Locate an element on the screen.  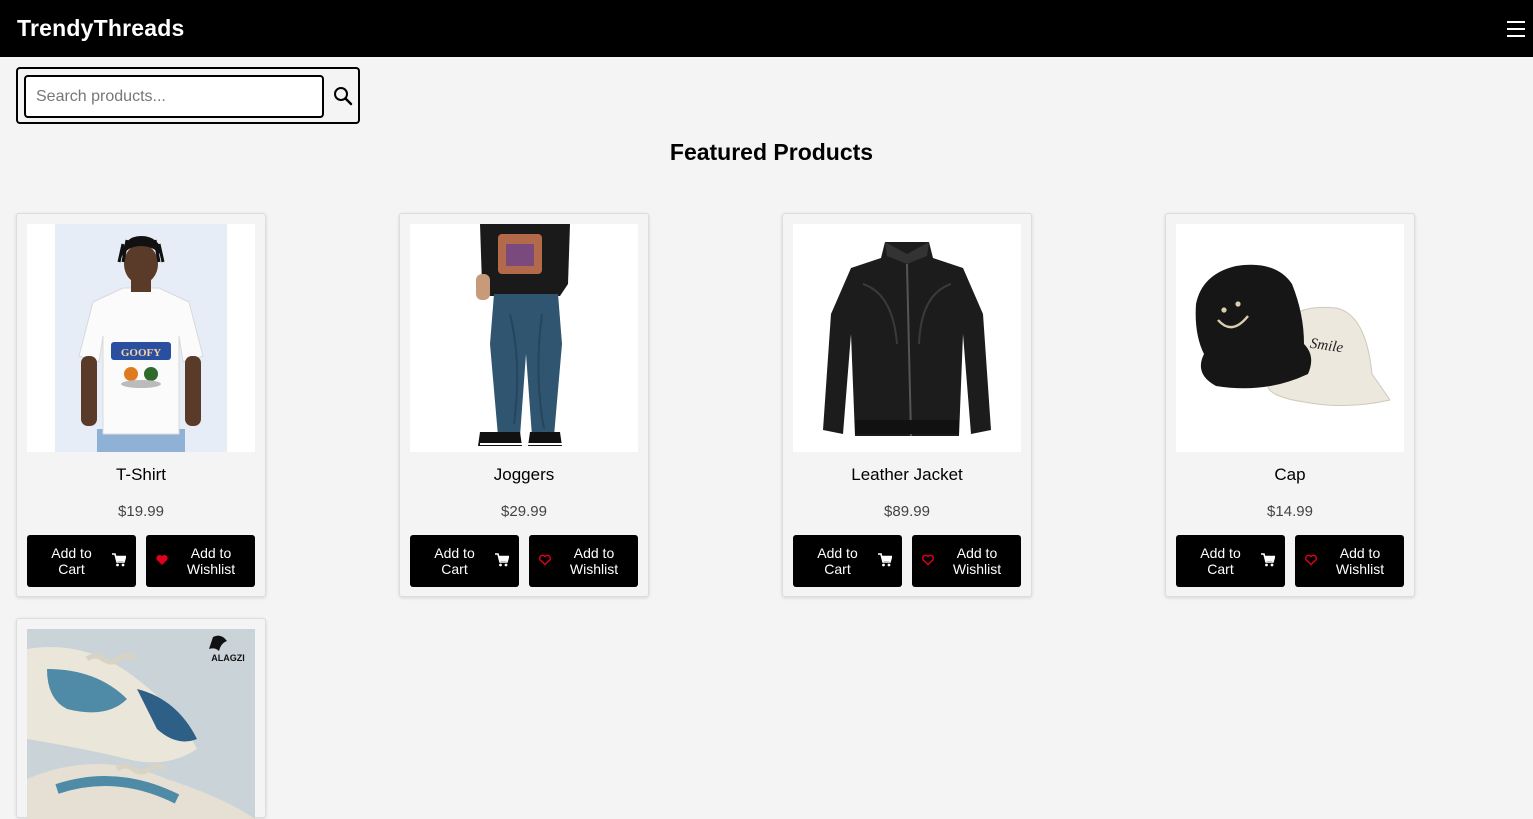
brand-logo: TrendyThreads is located at coordinates (101, 28).